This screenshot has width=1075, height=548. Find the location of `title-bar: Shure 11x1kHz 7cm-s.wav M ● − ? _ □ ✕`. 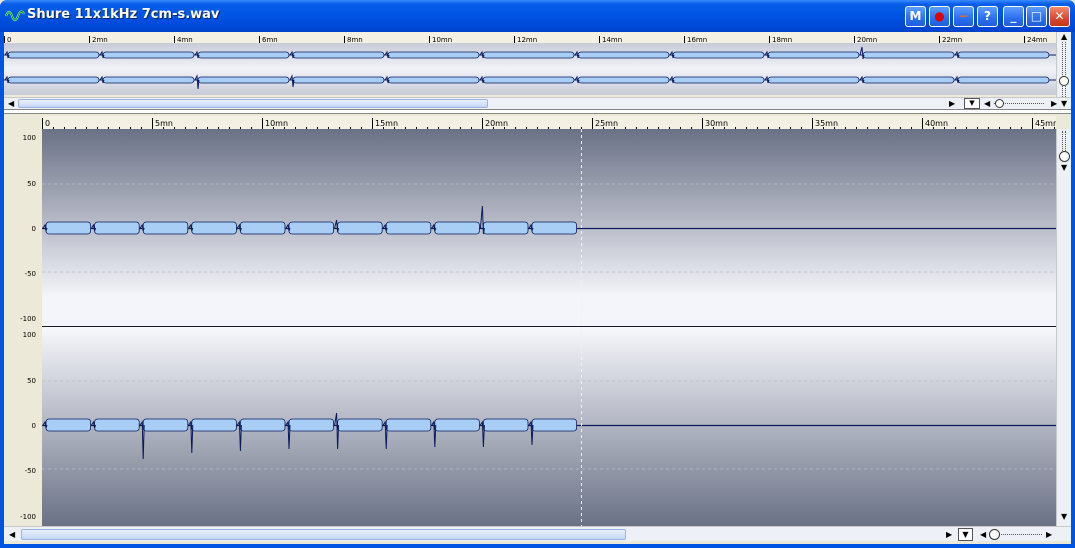

title-bar: Shure 11x1kHz 7cm-s.wav M ● − ? _ □ ✕ is located at coordinates (537, 16).